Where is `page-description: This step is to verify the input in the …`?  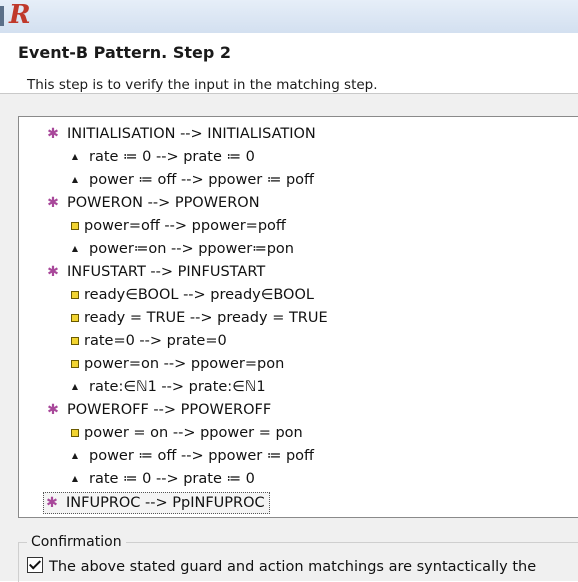 page-description: This step is to verify the input in the … is located at coordinates (202, 85).